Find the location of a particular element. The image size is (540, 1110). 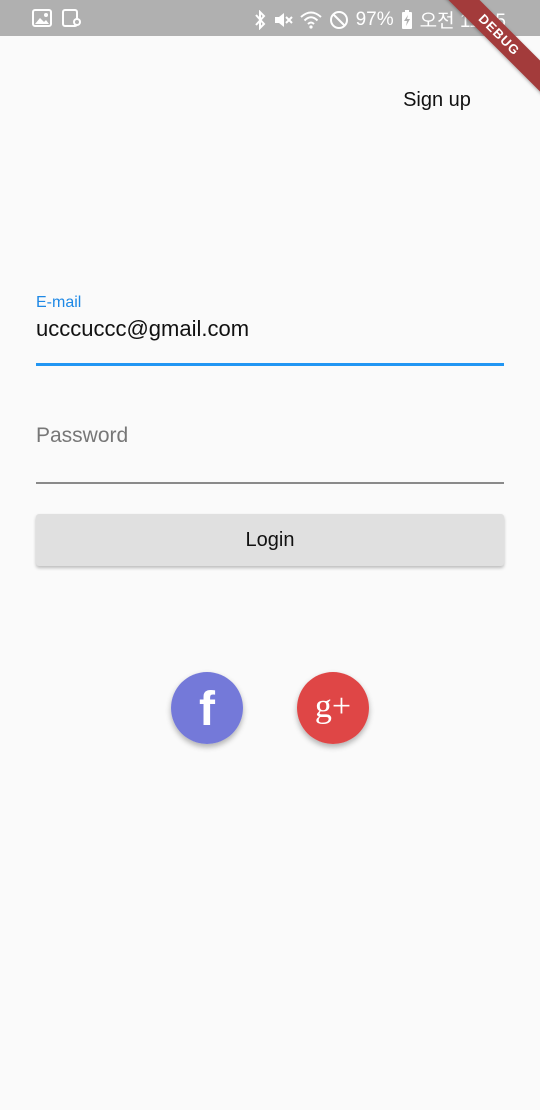

facebook-login-button: f is located at coordinates (207, 708).